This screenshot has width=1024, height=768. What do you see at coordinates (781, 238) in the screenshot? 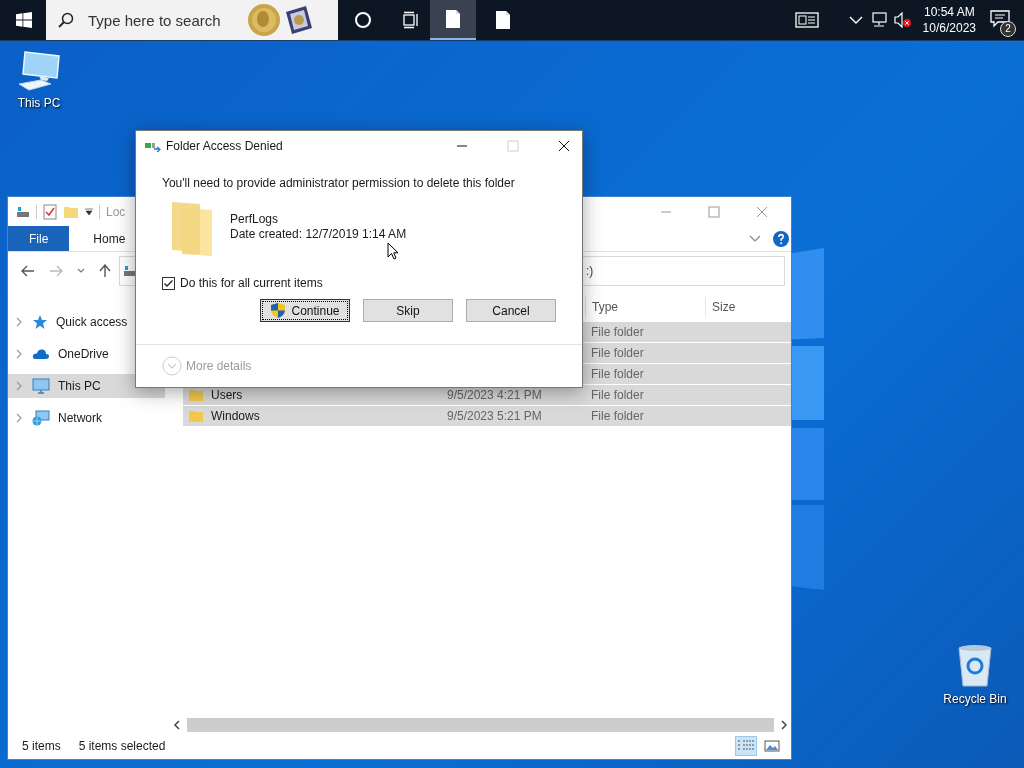
I see `help-icon` at bounding box center [781, 238].